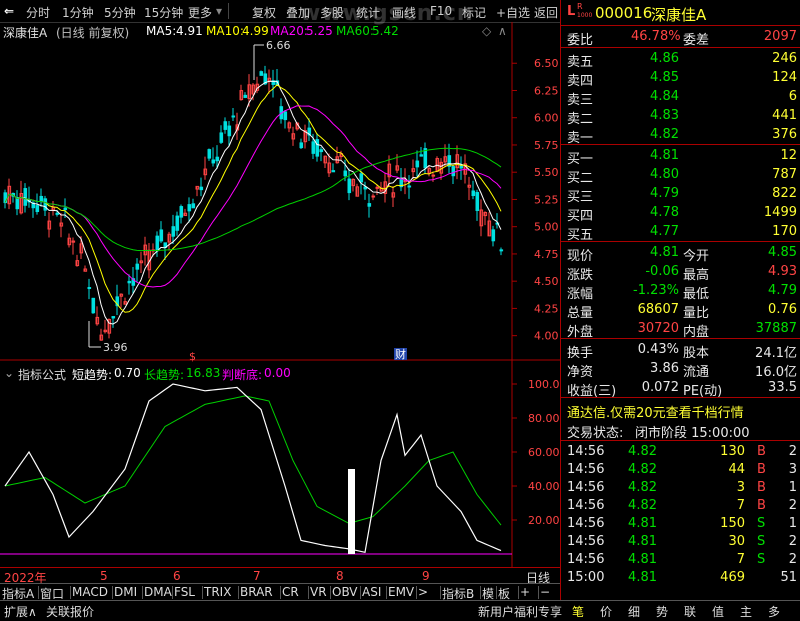 The height and width of the screenshot is (621, 800). I want to click on indicator-tab: MACD, so click(90, 592).